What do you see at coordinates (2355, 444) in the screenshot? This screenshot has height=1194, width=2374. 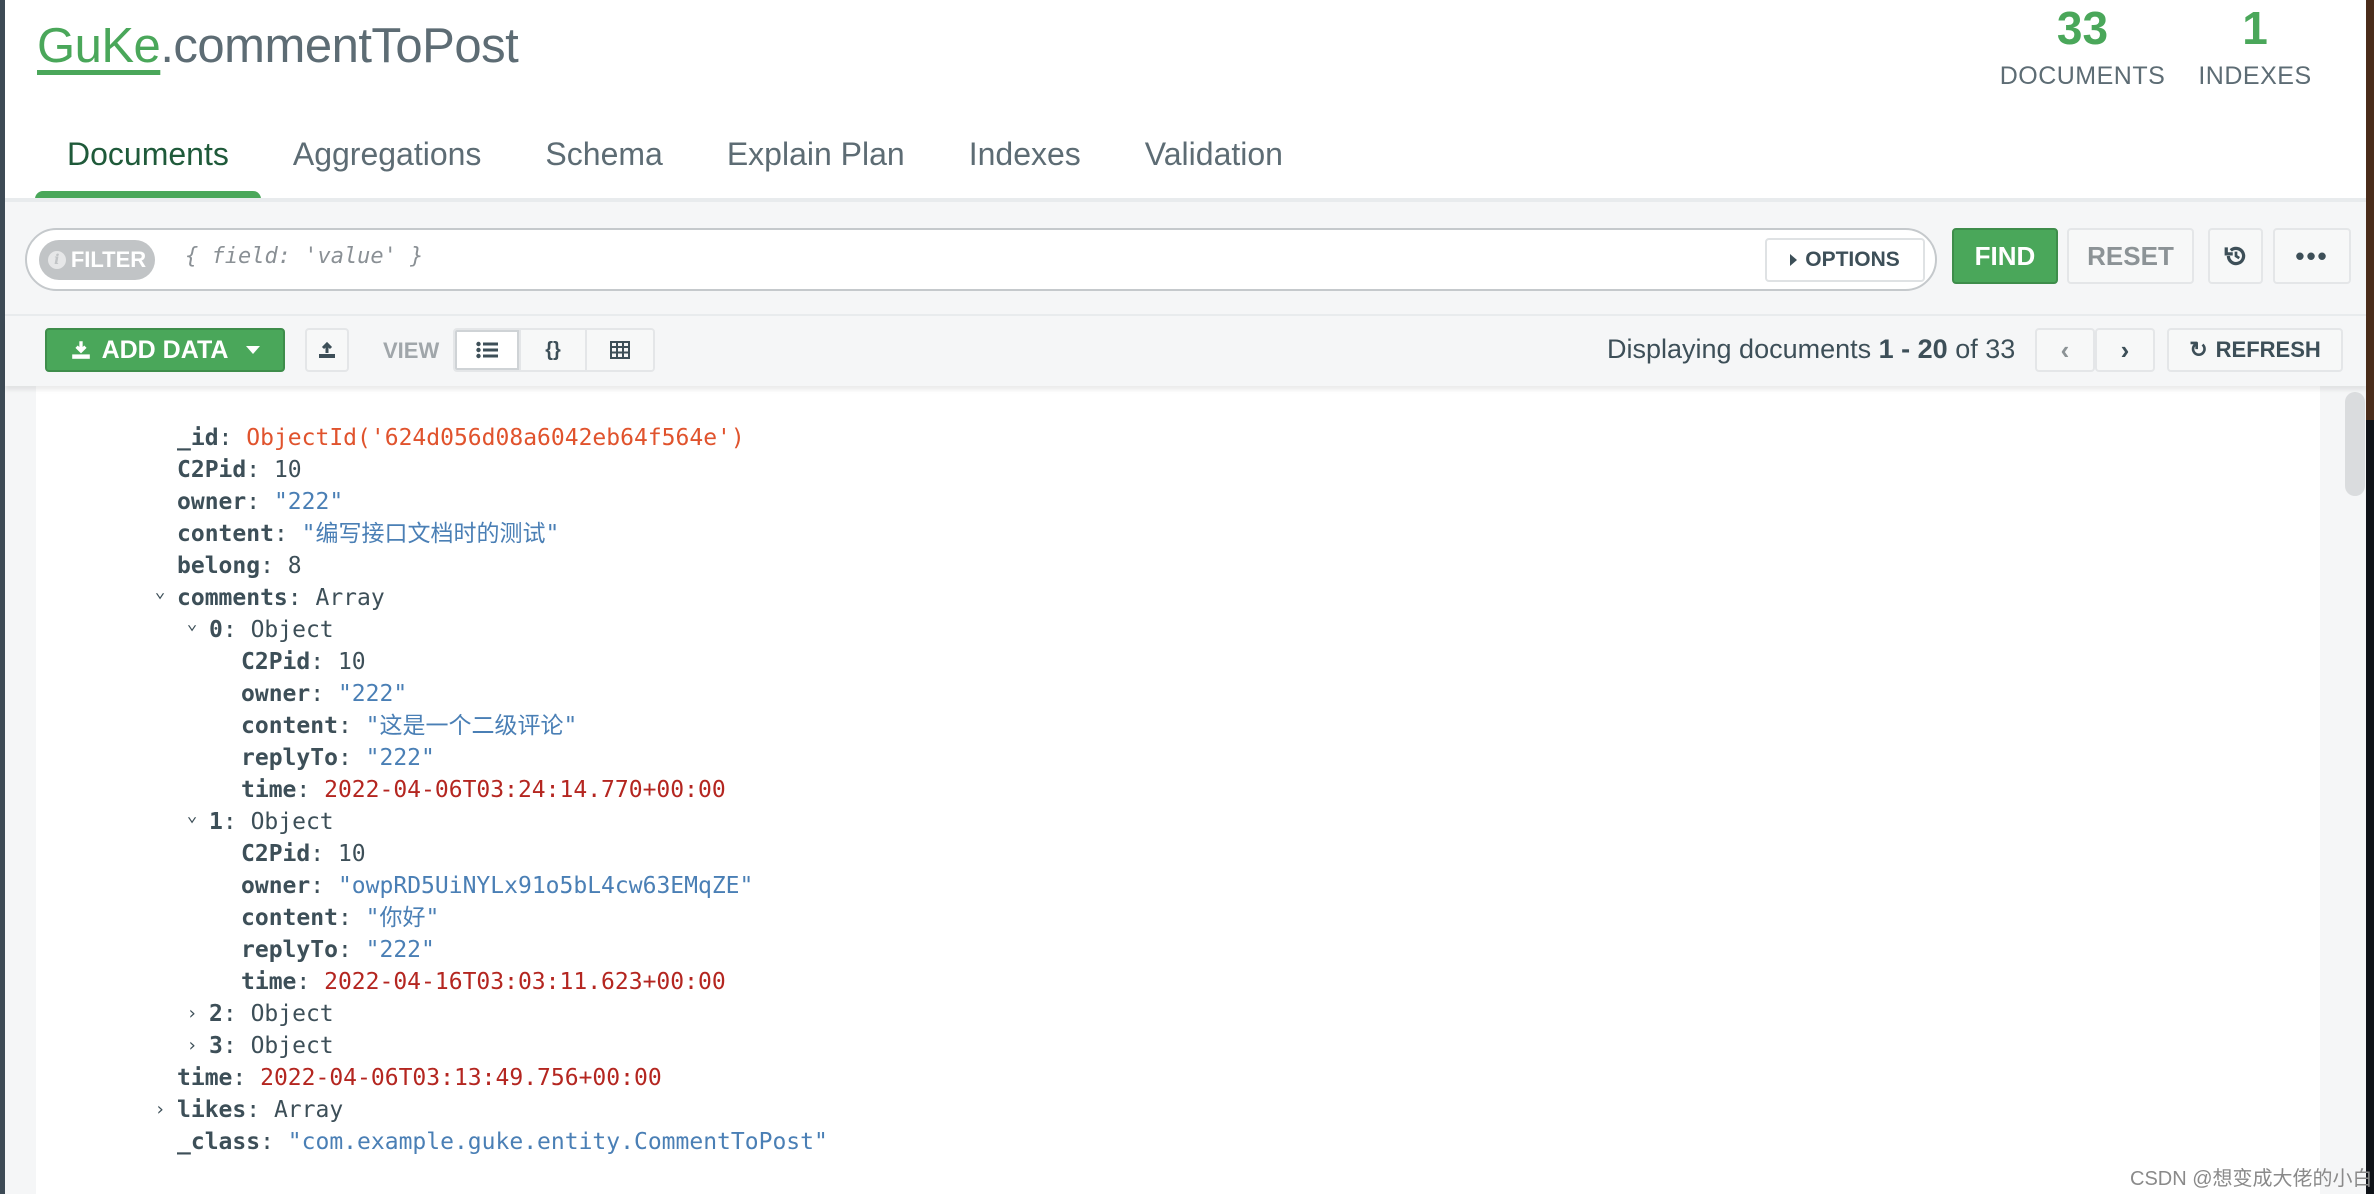 I see `scrollbar-thumb` at bounding box center [2355, 444].